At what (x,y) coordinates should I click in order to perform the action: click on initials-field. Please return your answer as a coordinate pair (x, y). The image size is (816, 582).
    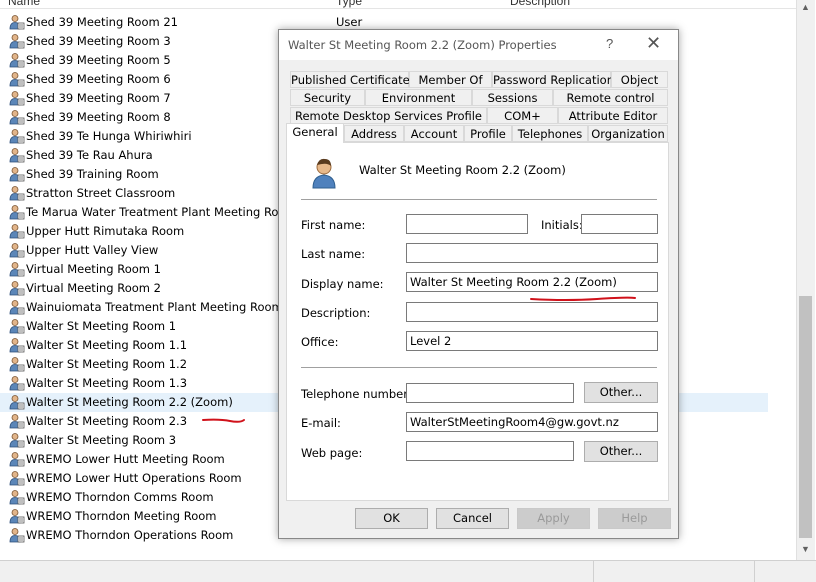
    Looking at the image, I should click on (619, 224).